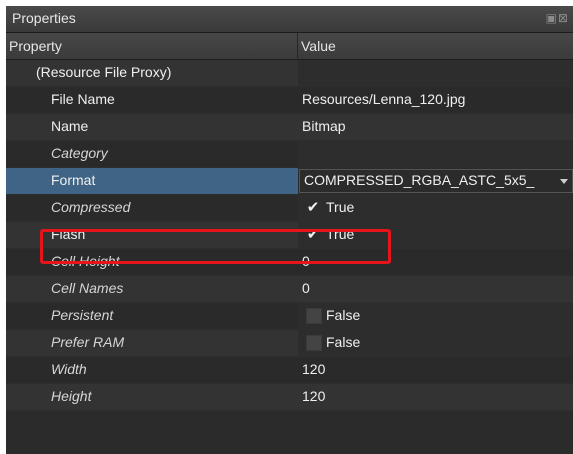 The width and height of the screenshot is (573, 454). What do you see at coordinates (70, 126) in the screenshot?
I see `property-label: Name` at bounding box center [70, 126].